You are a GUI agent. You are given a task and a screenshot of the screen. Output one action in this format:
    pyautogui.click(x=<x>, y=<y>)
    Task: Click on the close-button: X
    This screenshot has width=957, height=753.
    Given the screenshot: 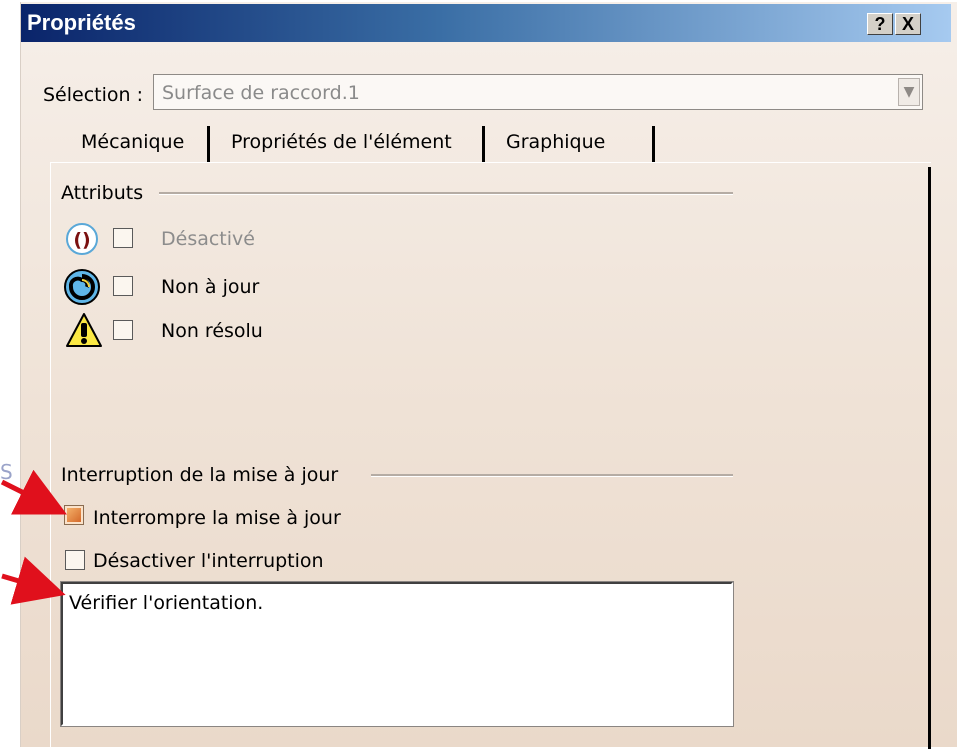 What is the action you would take?
    pyautogui.click(x=908, y=24)
    